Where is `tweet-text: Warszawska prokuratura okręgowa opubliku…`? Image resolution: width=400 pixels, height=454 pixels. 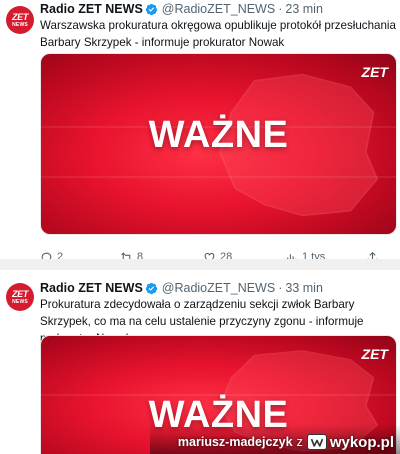 tweet-text: Warszawska prokuratura okręgowa opubliku… is located at coordinates (218, 34).